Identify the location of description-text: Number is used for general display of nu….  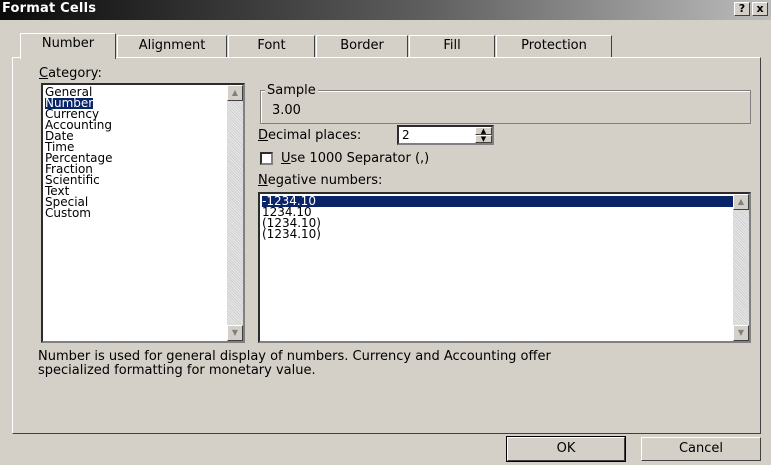
(294, 364).